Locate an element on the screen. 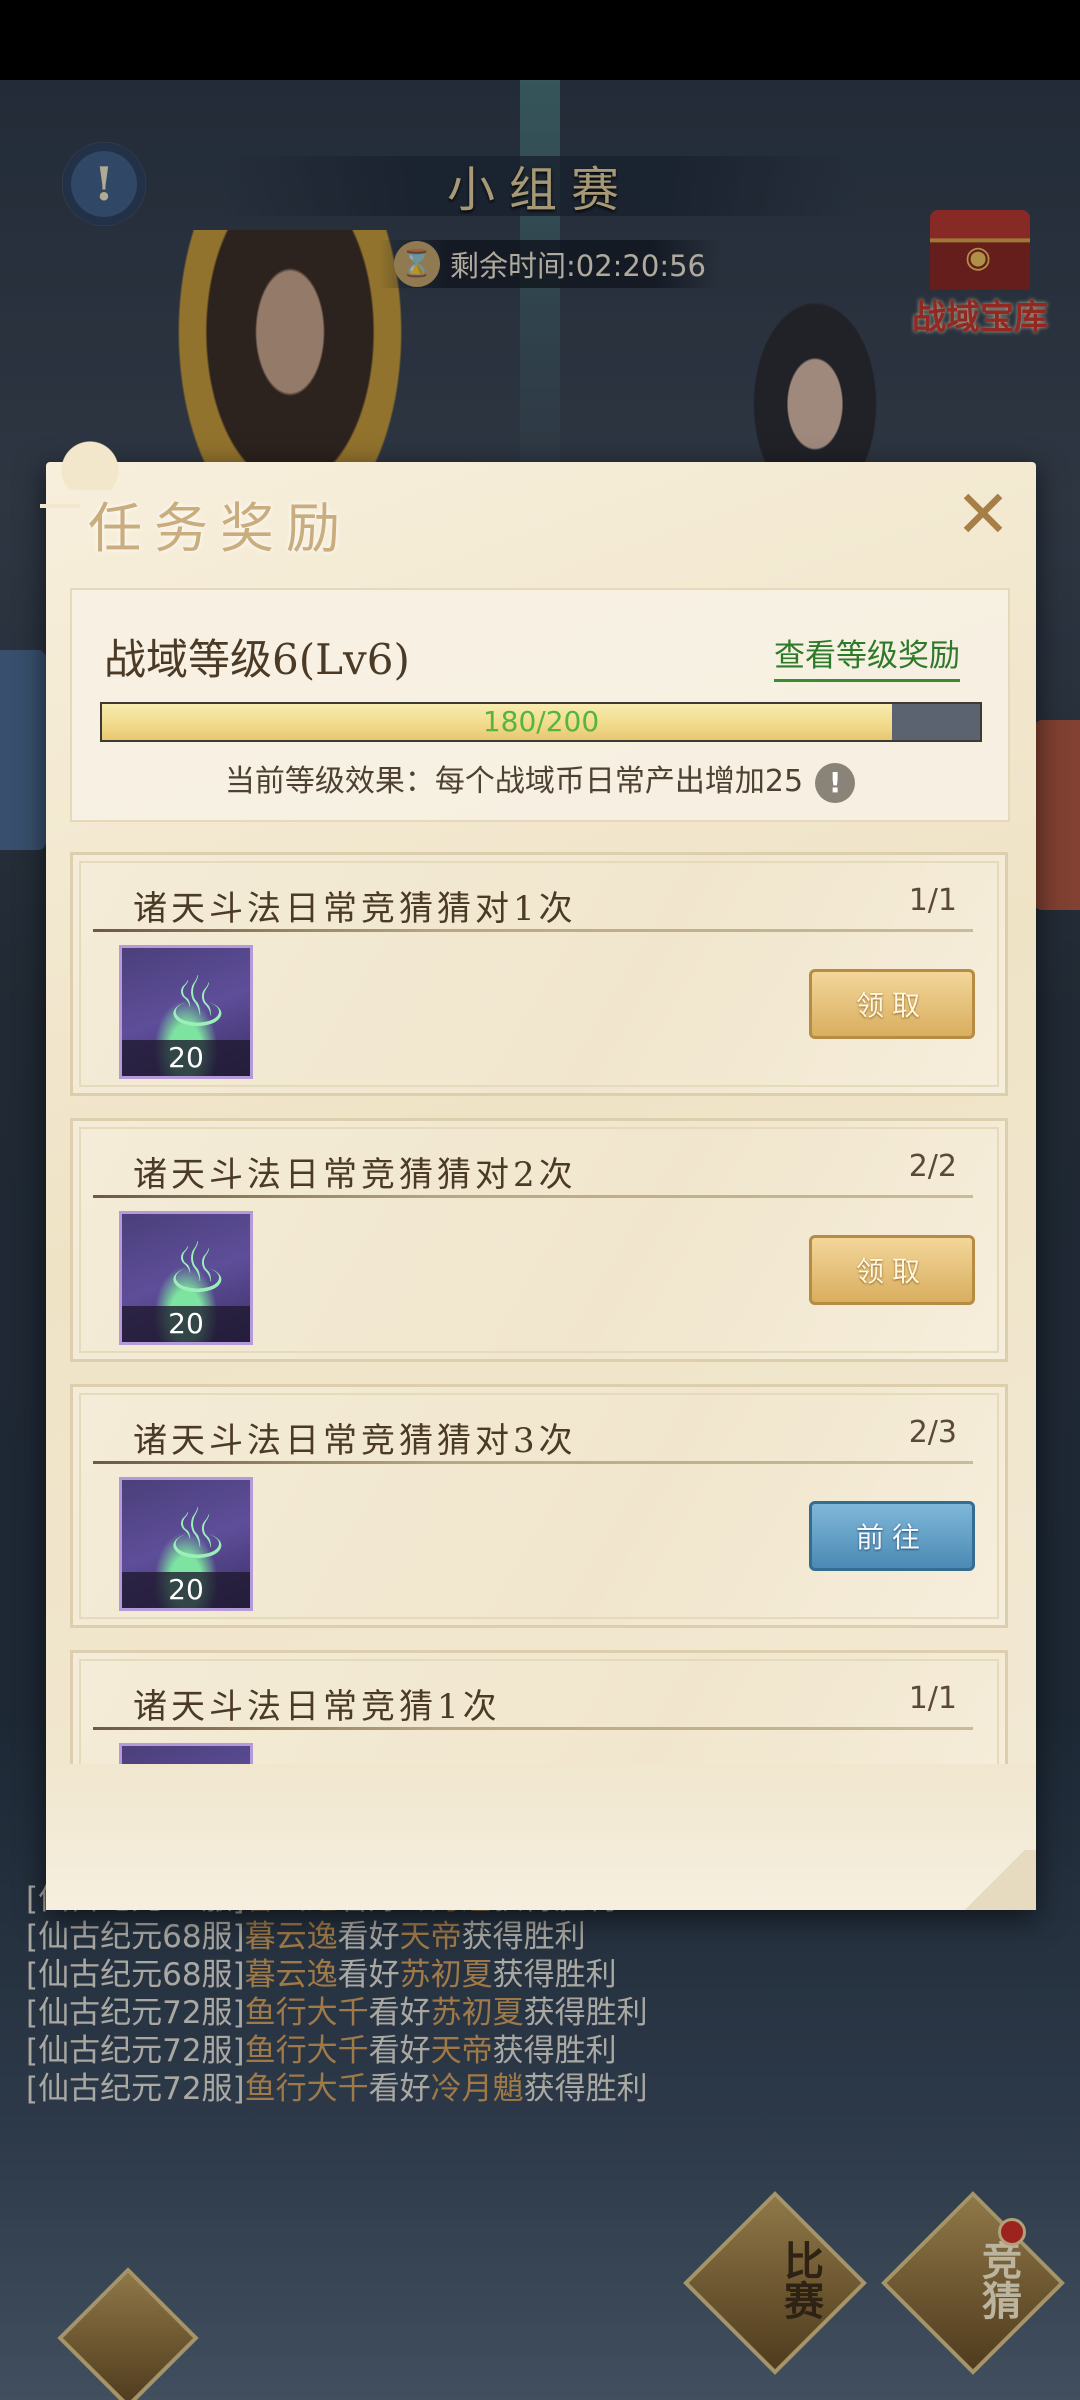 The width and height of the screenshot is (1080, 2400). level-effect-text: 当前等级效果：每个战域币日常产出增加25 is located at coordinates (514, 781).